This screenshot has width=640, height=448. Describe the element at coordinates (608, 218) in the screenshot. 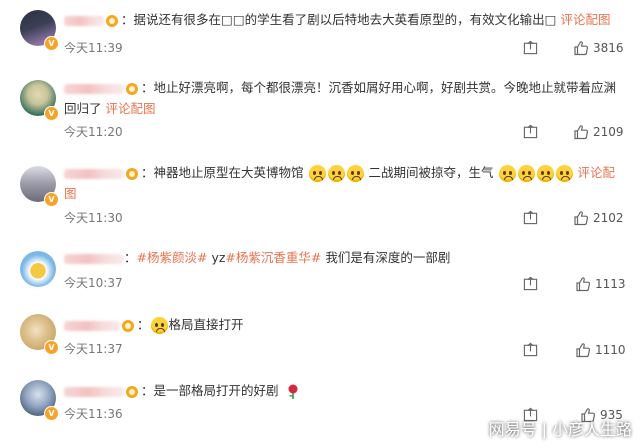

I see `like-count: 2102` at that location.